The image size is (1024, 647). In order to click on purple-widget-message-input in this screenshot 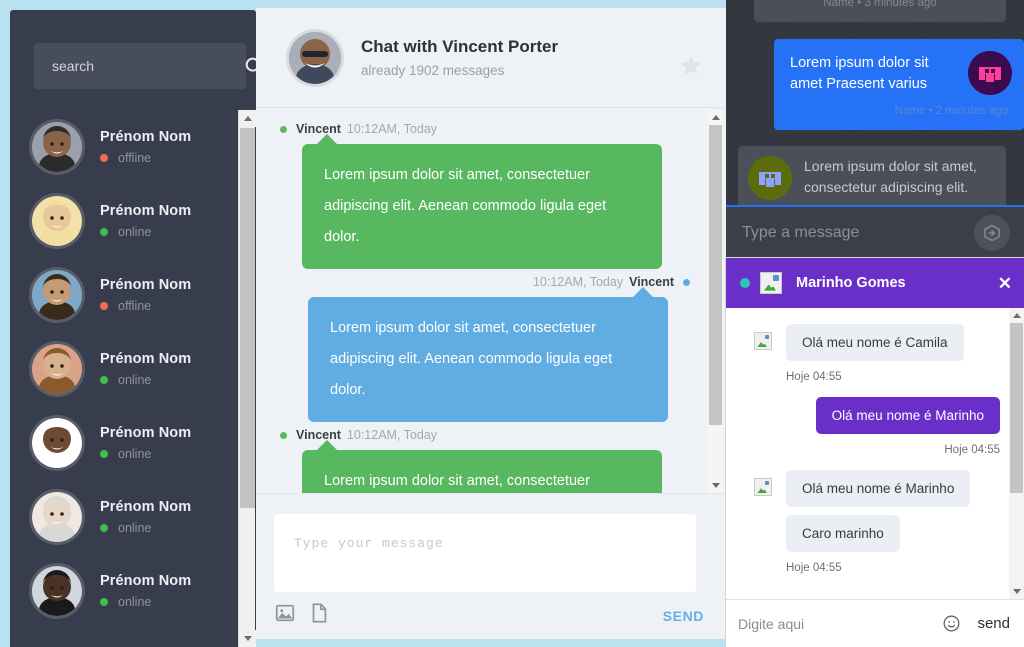, I will do `click(834, 623)`.